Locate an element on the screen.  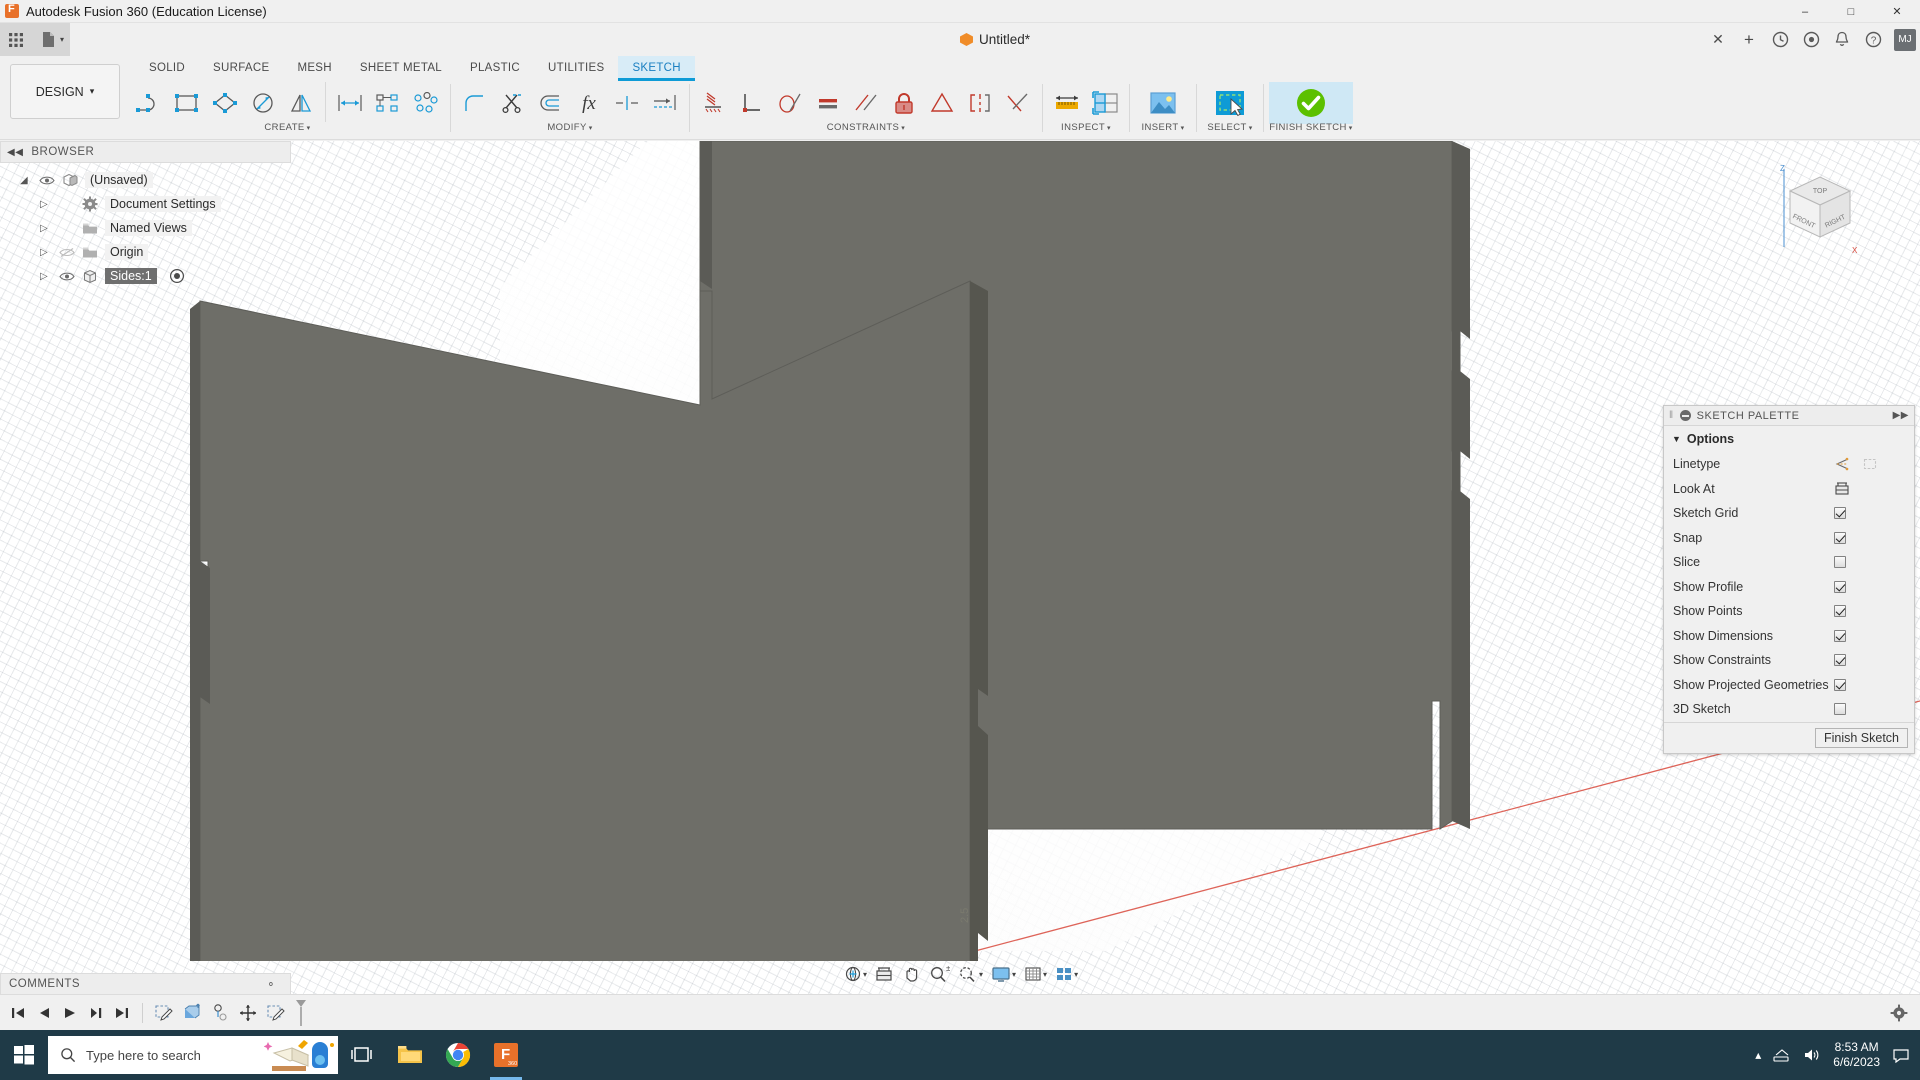
tree-item-document-settings: ▷ Document Settings is located at coordinates (150, 204).